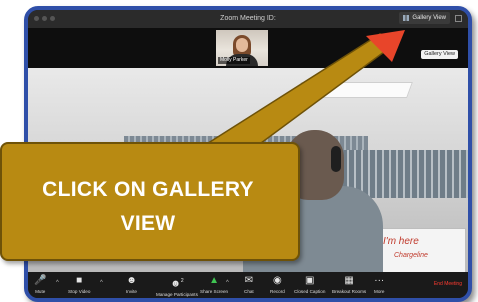 This screenshot has height=302, width=478. What do you see at coordinates (439, 54) in the screenshot?
I see `gallery-view-tooltip: Gallery View` at bounding box center [439, 54].